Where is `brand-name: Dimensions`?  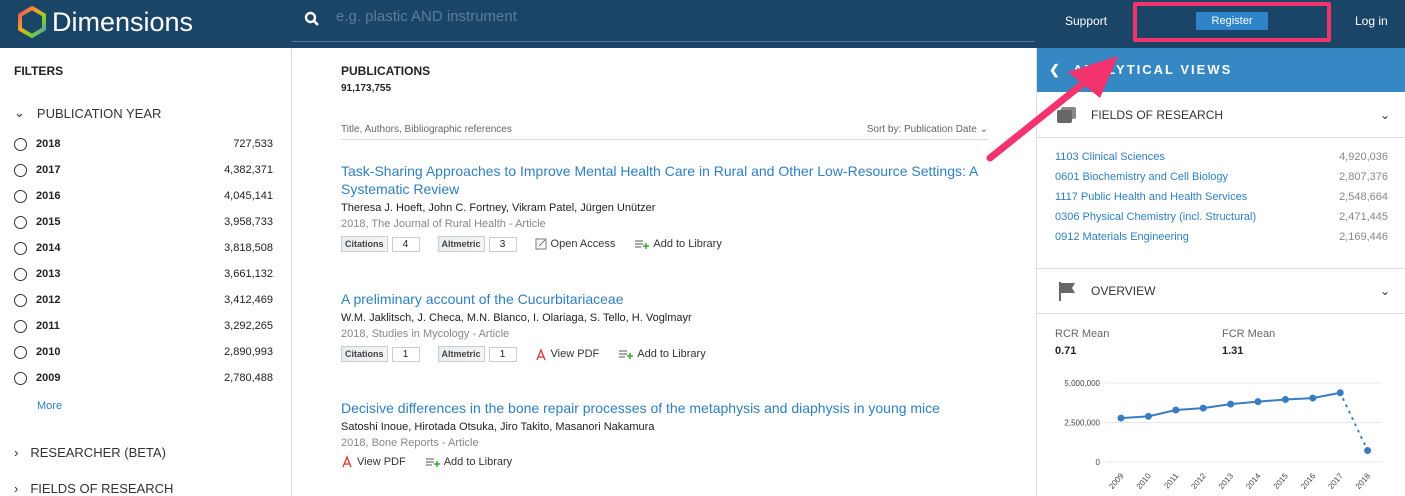
brand-name: Dimensions is located at coordinates (123, 21).